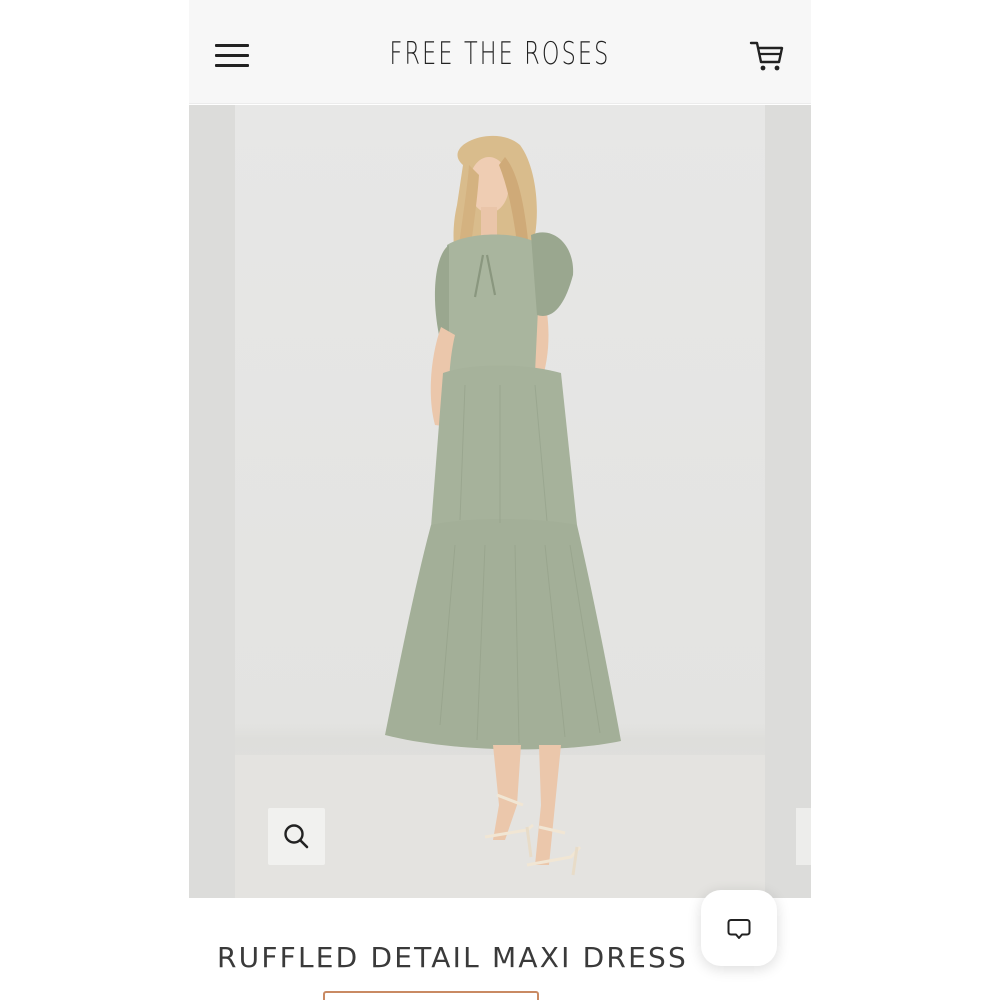 The height and width of the screenshot is (1000, 1000). I want to click on brand-logo: FREE THE ROSES, so click(500, 54).